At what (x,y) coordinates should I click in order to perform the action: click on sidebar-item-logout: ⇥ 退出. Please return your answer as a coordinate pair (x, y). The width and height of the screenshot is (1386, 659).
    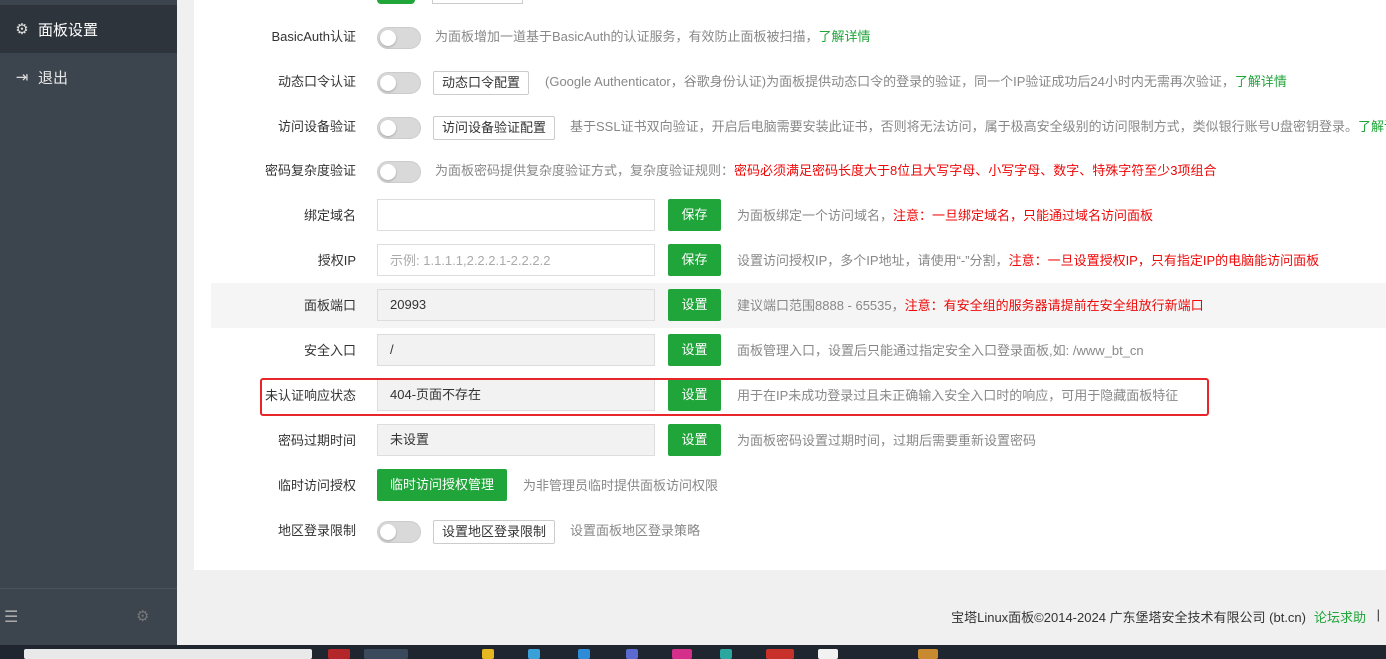
    Looking at the image, I should click on (88, 77).